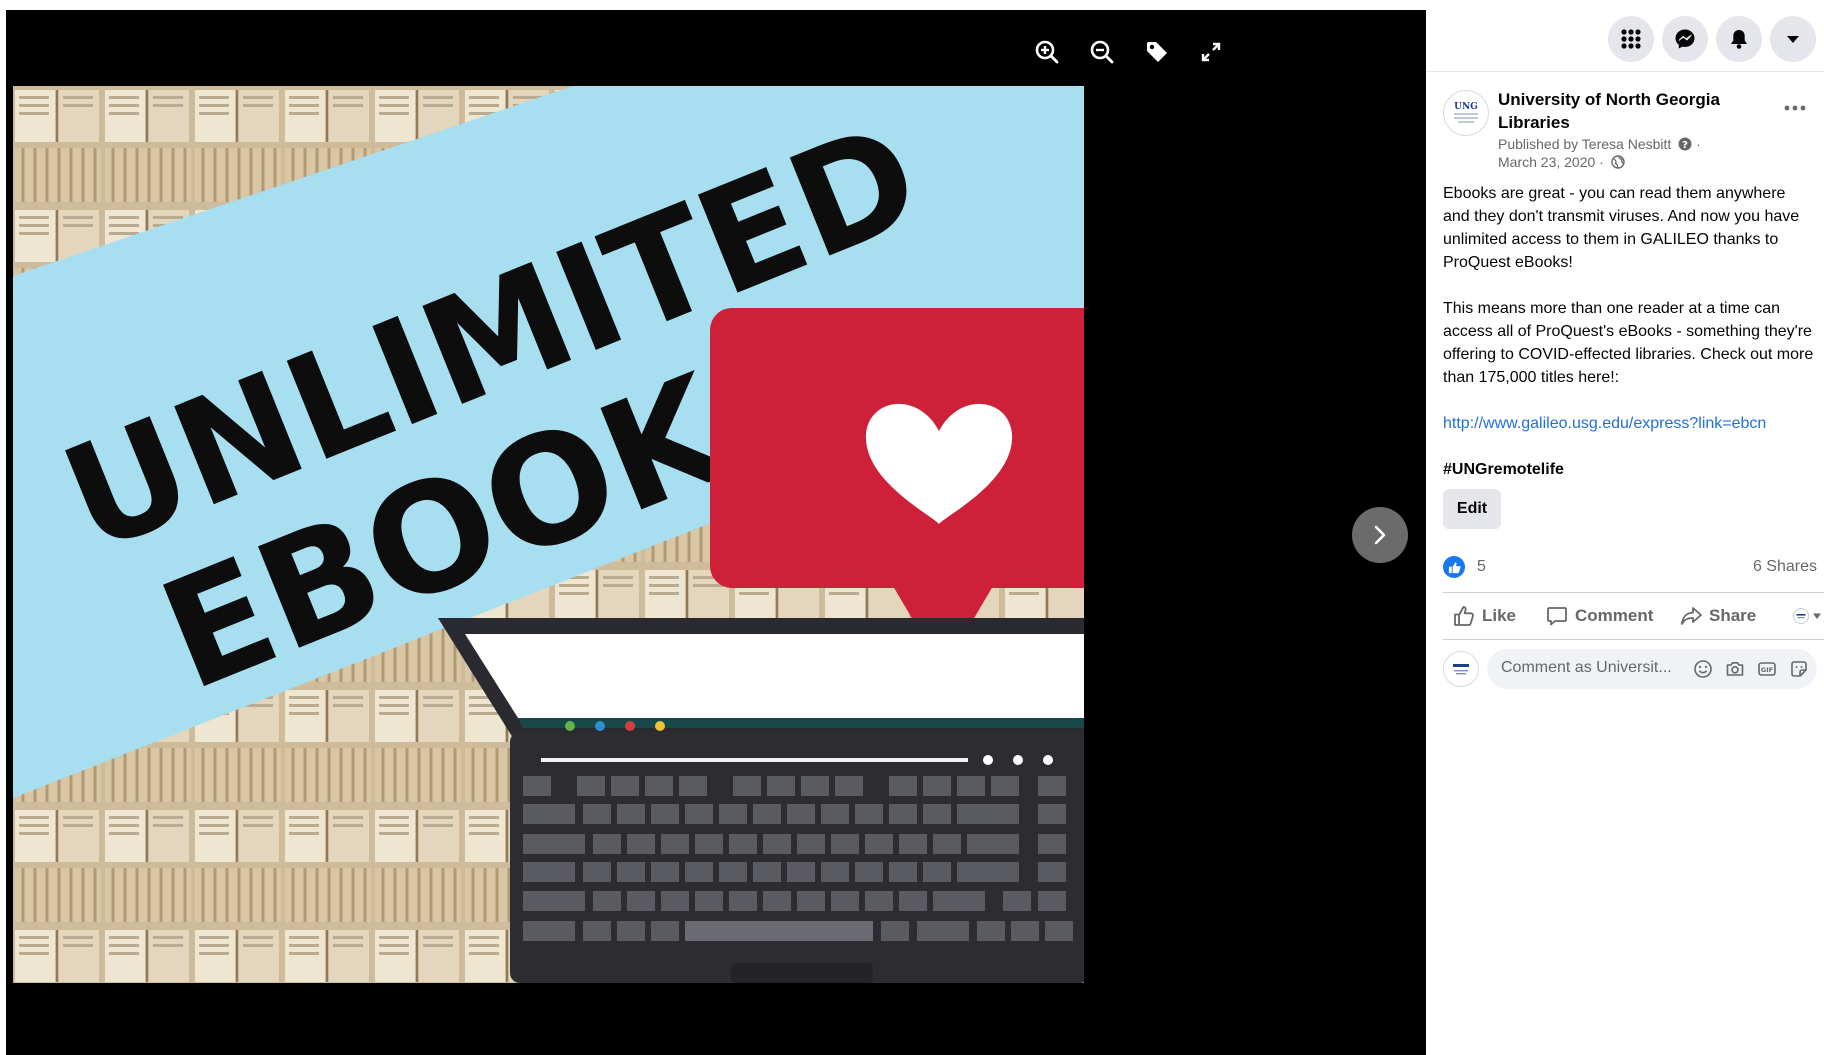 This screenshot has height=1055, width=1824. I want to click on post-actions: Like Comment Share, so click(1633, 616).